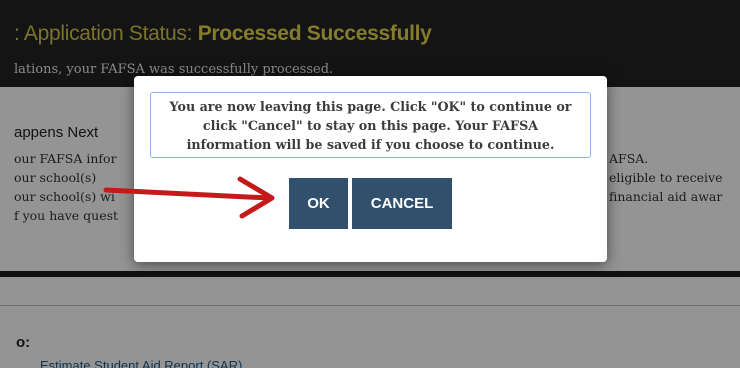  What do you see at coordinates (318, 203) in the screenshot?
I see `ok-button: OK` at bounding box center [318, 203].